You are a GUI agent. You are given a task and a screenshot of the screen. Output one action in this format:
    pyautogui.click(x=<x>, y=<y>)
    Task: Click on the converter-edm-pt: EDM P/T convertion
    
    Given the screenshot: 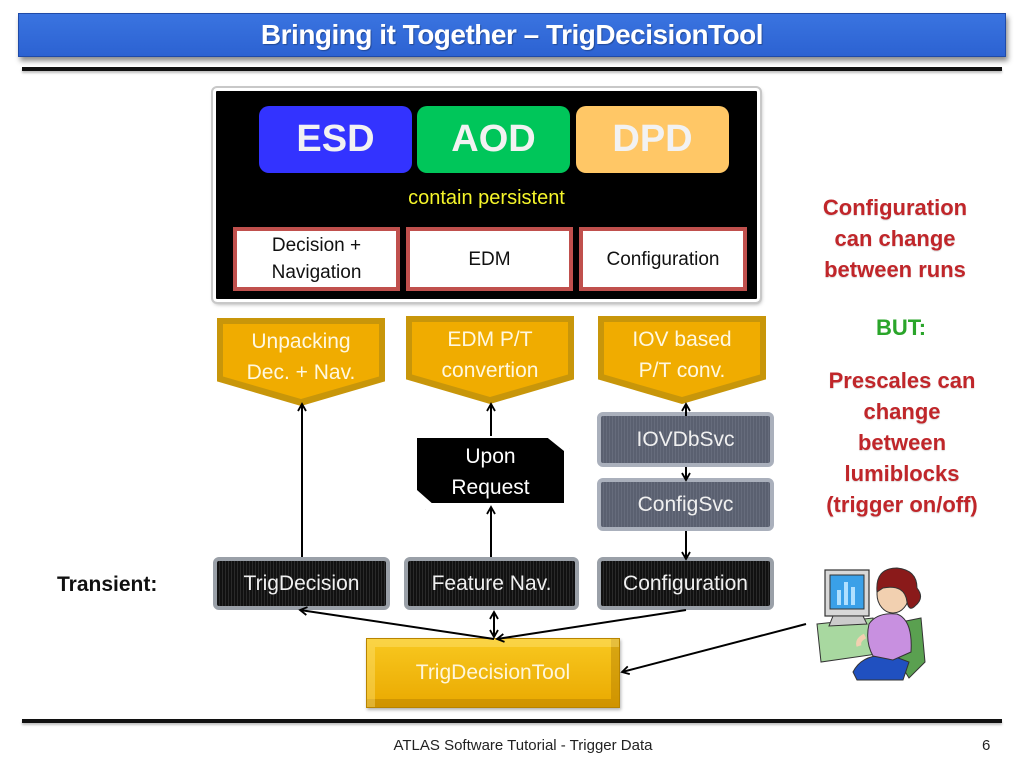 What is the action you would take?
    pyautogui.click(x=490, y=360)
    